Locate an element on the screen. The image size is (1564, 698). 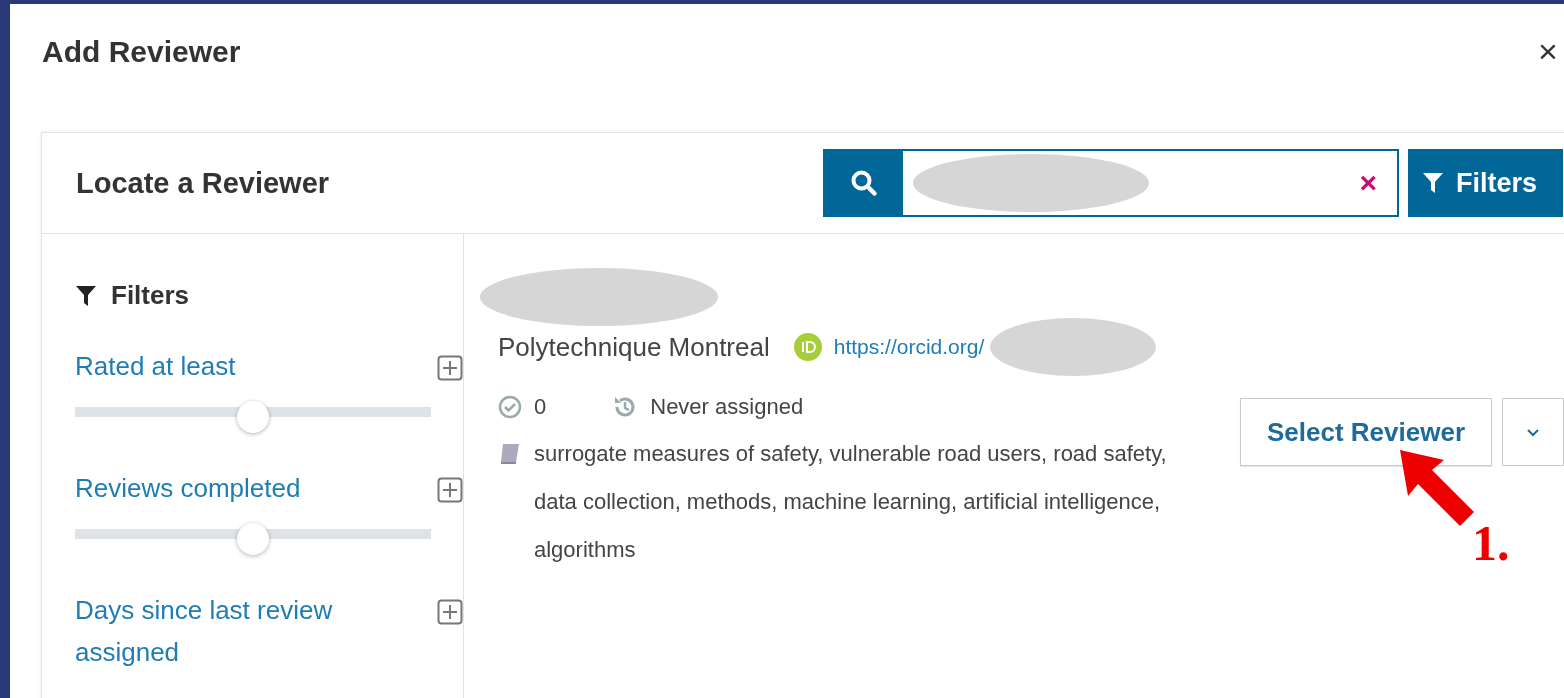
dropdown-button is located at coordinates (1533, 432).